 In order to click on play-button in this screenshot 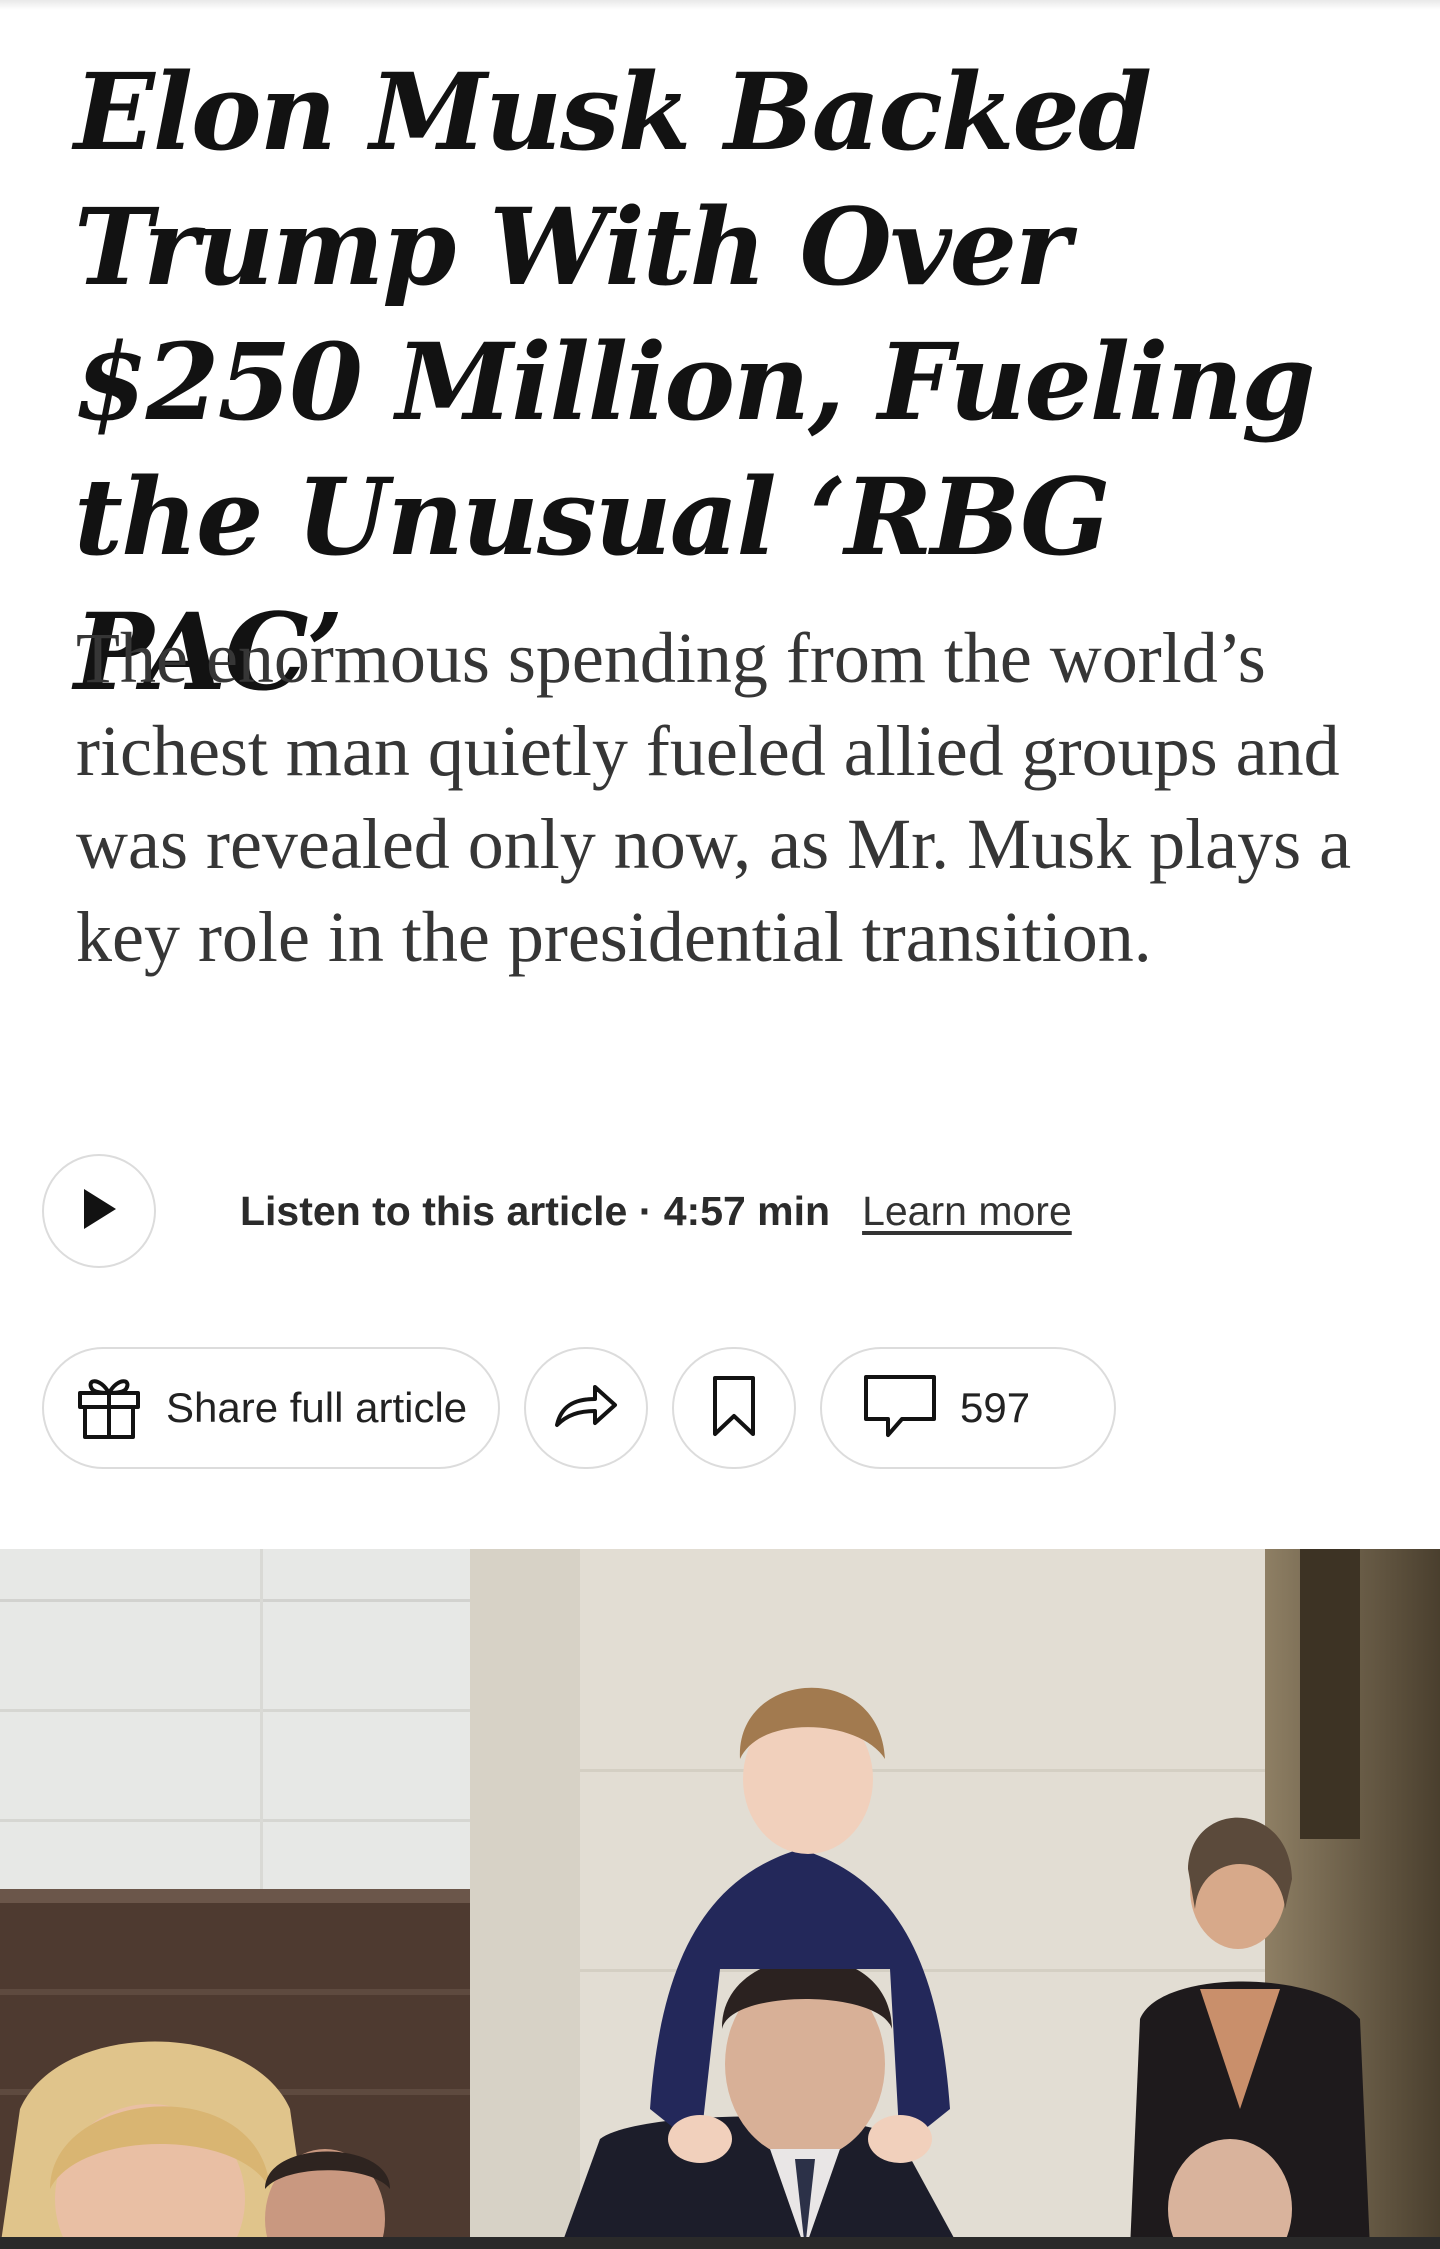, I will do `click(99, 1211)`.